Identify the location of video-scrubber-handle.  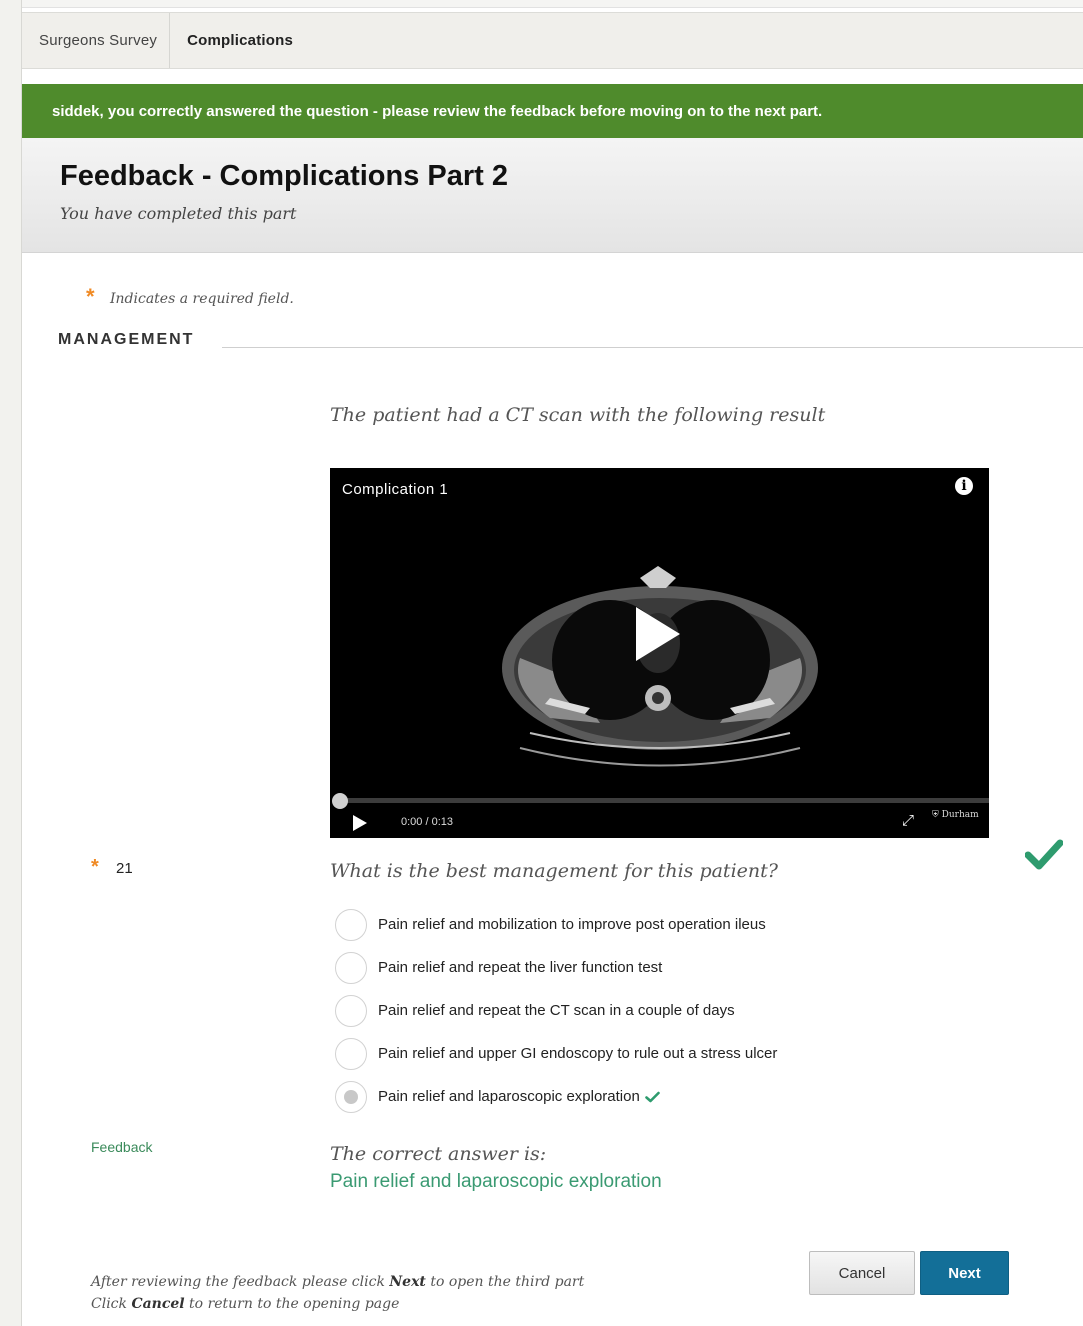
(340, 801).